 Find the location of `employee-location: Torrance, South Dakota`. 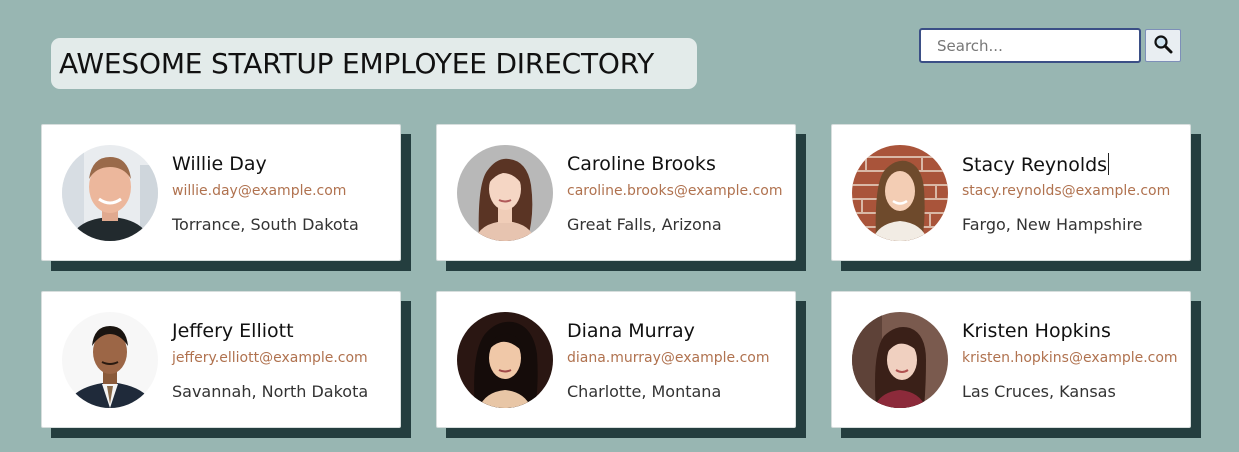

employee-location: Torrance, South Dakota is located at coordinates (265, 224).